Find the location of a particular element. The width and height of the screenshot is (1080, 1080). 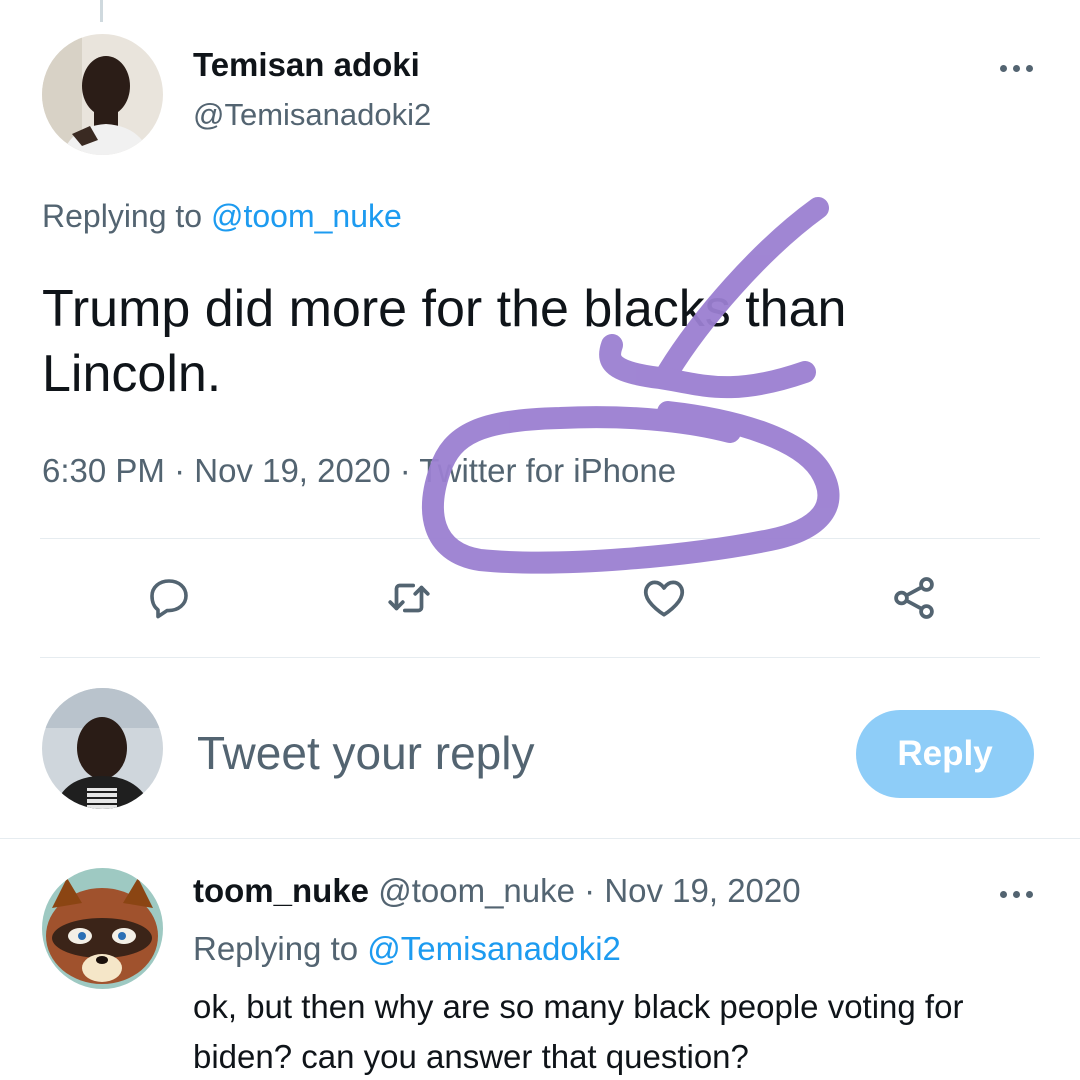

tweet-source: Twitter for iPhone is located at coordinates (547, 470).